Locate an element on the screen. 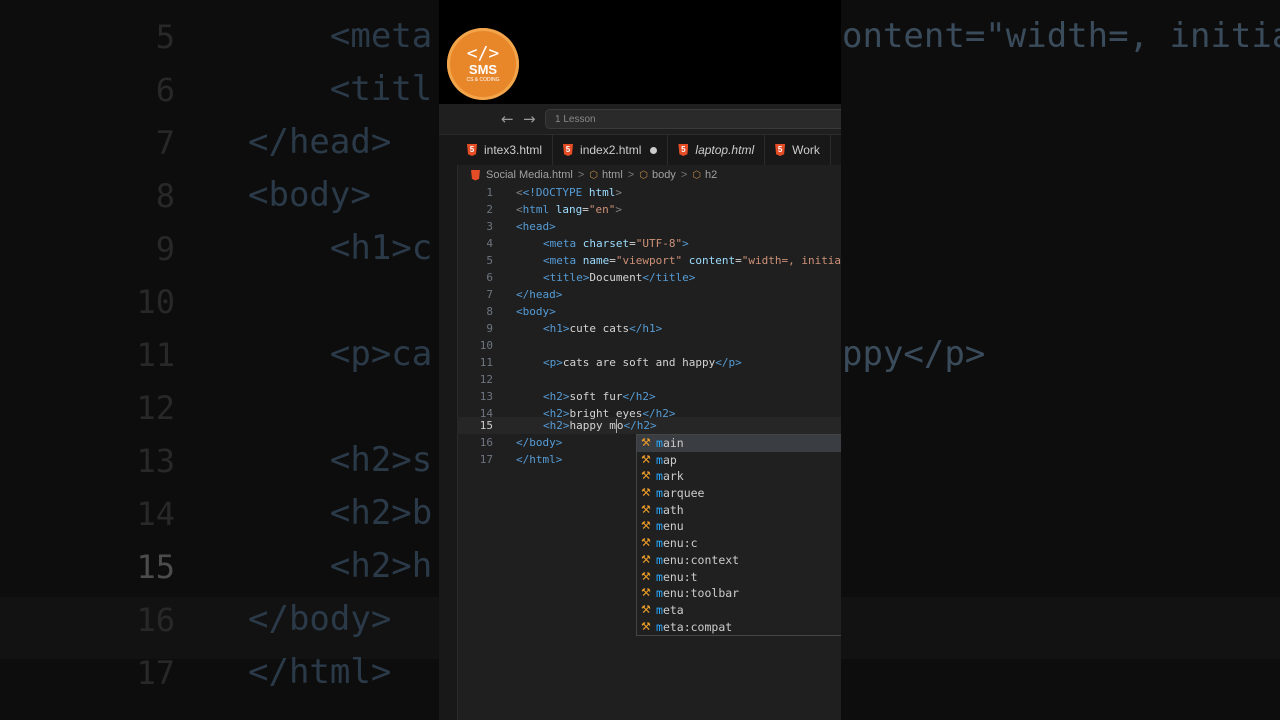  line-number: 7 is located at coordinates (489, 294).